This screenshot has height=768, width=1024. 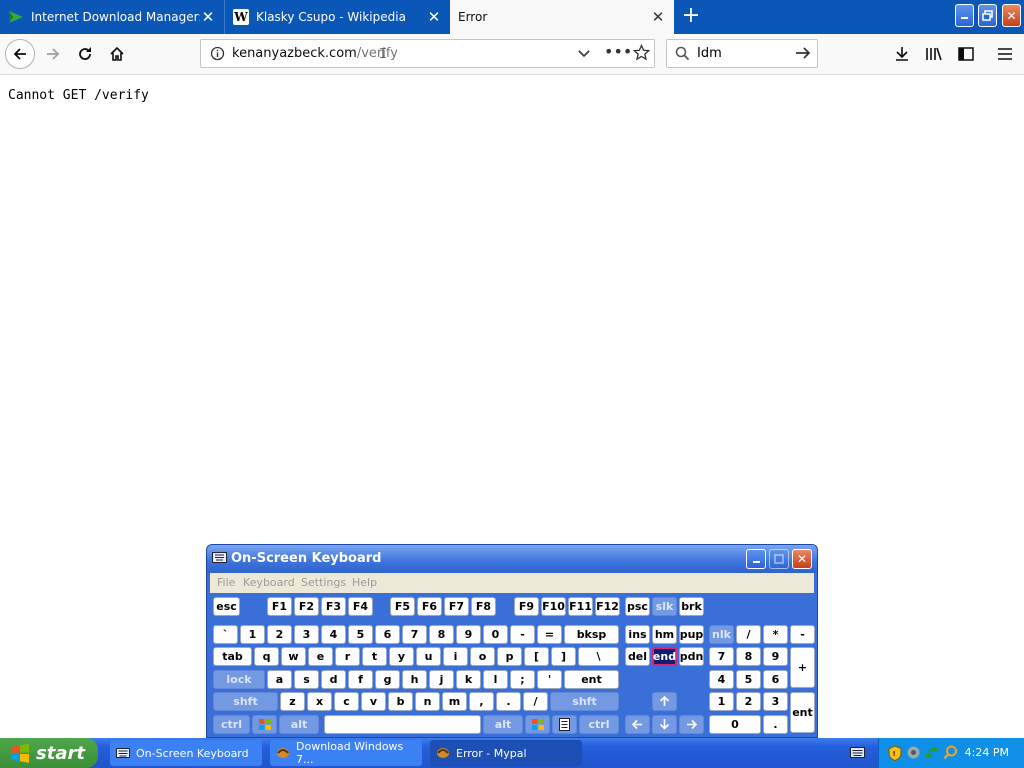 What do you see at coordinates (563, 656) in the screenshot?
I see `key-right-bracket: ]` at bounding box center [563, 656].